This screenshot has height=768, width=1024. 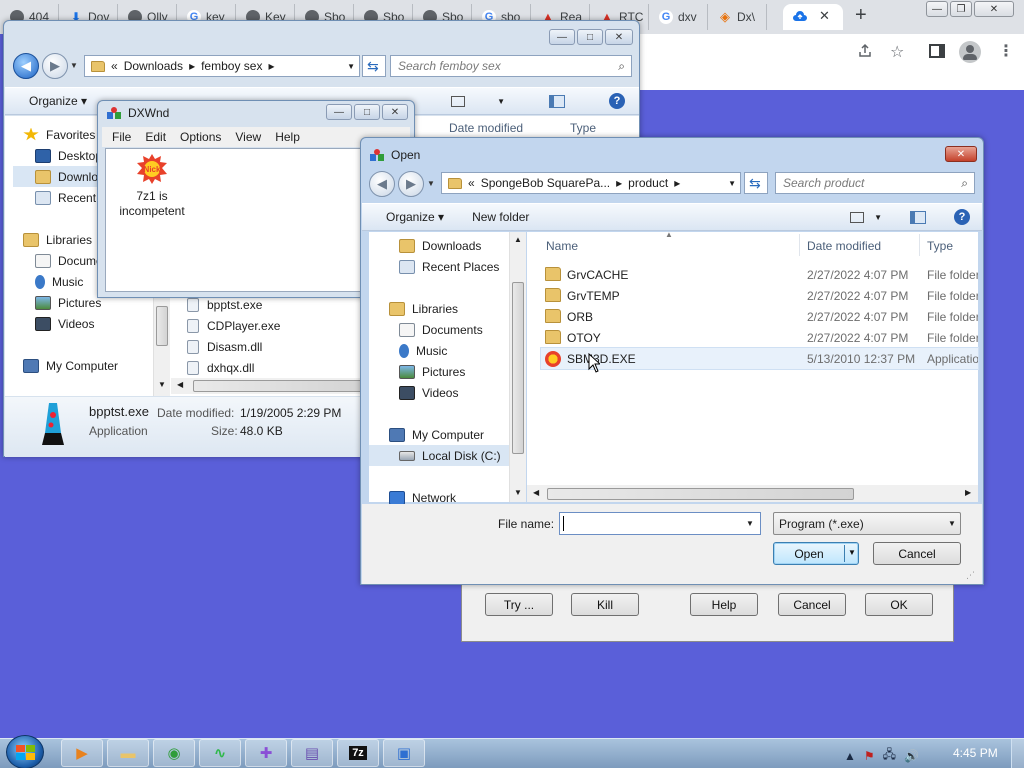 I want to click on menu-help: Help, so click(x=287, y=137).